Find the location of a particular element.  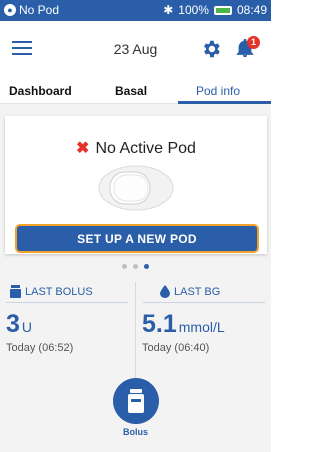

system-status: ✱ 100% 08:49 is located at coordinates (215, 10).